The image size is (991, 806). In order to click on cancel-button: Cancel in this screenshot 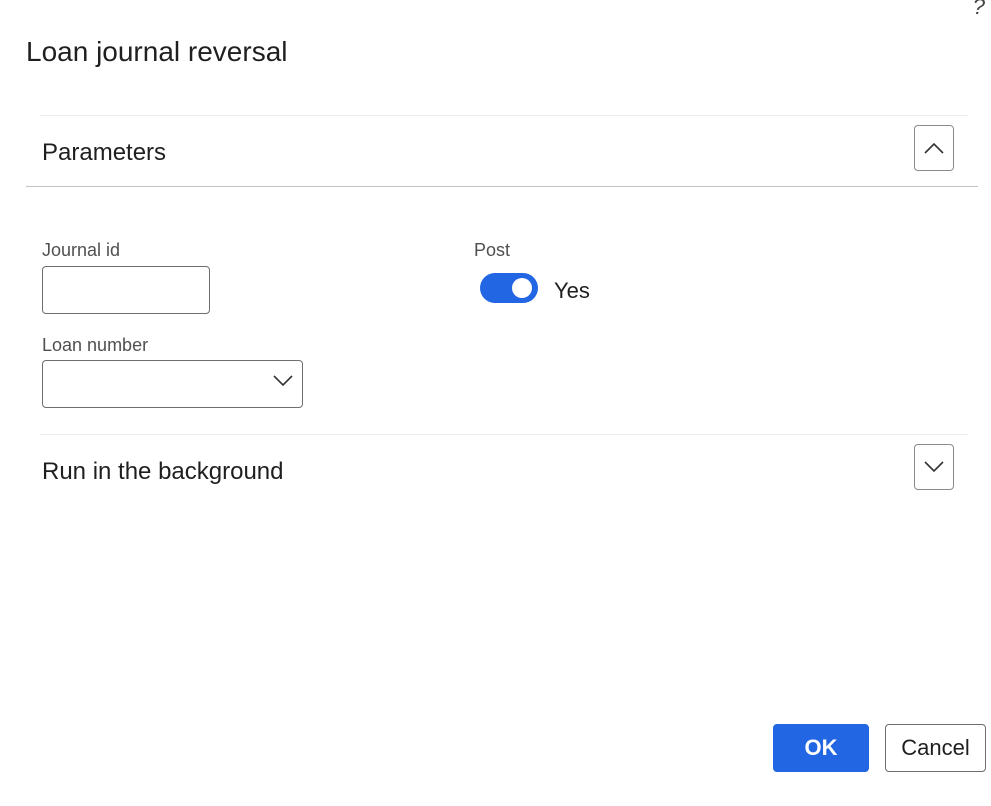, I will do `click(935, 748)`.